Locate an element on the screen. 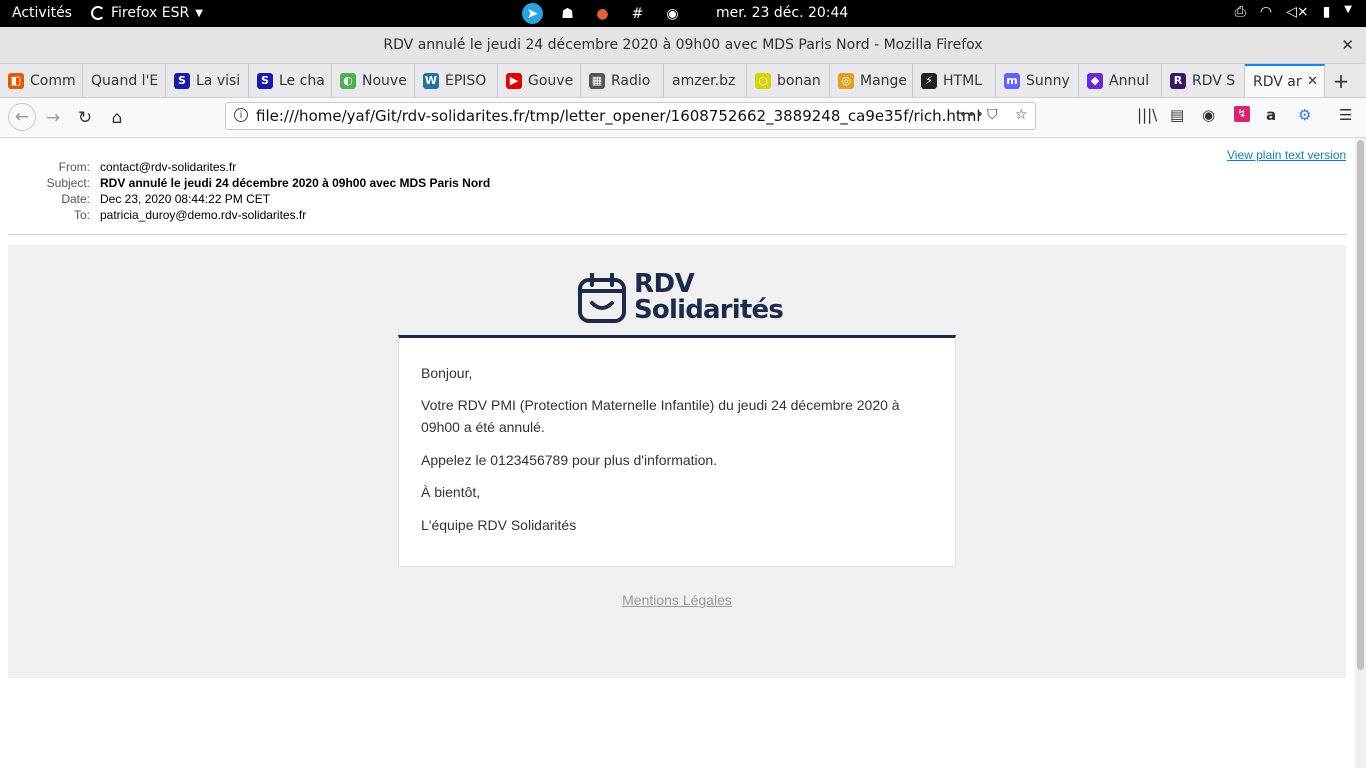  to-label: To: is located at coordinates (81, 215).